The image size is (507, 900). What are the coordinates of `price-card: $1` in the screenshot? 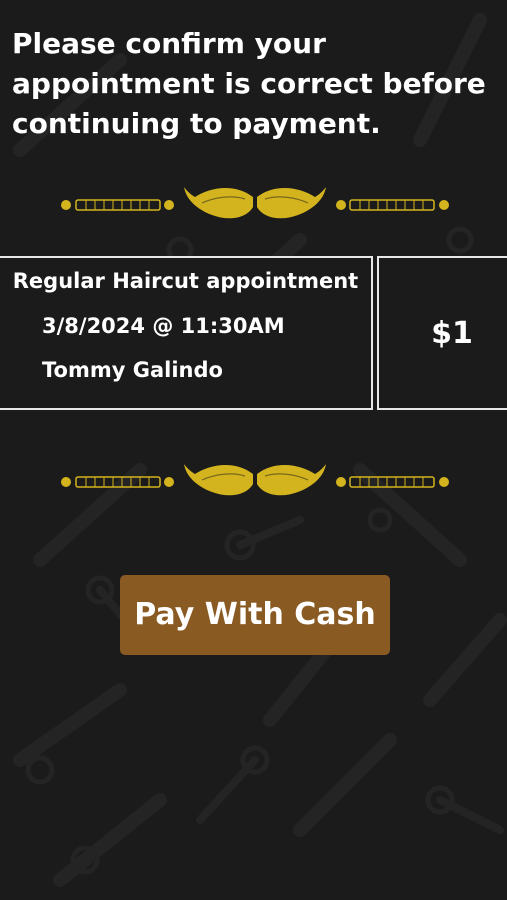 It's located at (442, 333).